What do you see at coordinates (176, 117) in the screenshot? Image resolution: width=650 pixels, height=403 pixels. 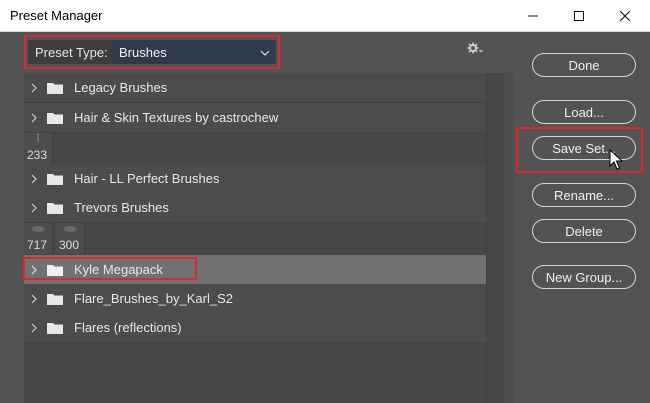 I see `list-item-label: Hair & Skin Textures by castrochew` at bounding box center [176, 117].